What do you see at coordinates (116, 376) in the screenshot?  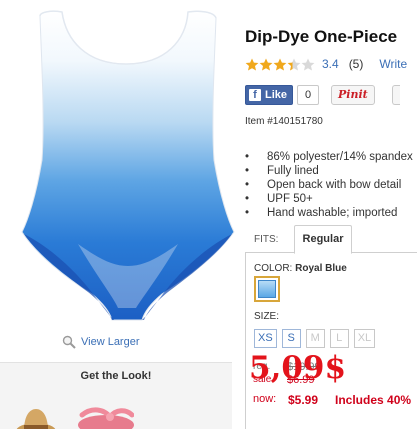 I see `get-the-look-title: Get the Look!` at bounding box center [116, 376].